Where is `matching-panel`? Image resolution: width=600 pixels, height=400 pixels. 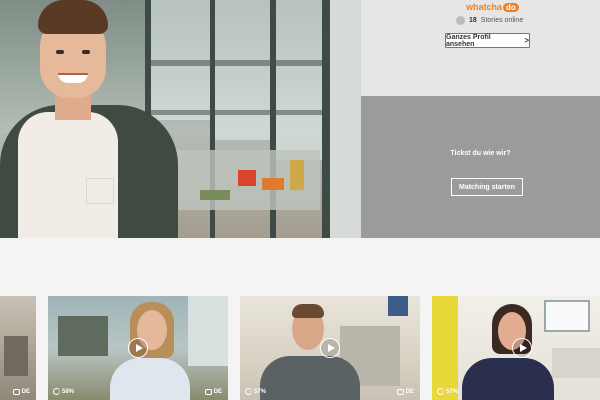
matching-panel is located at coordinates (480, 167).